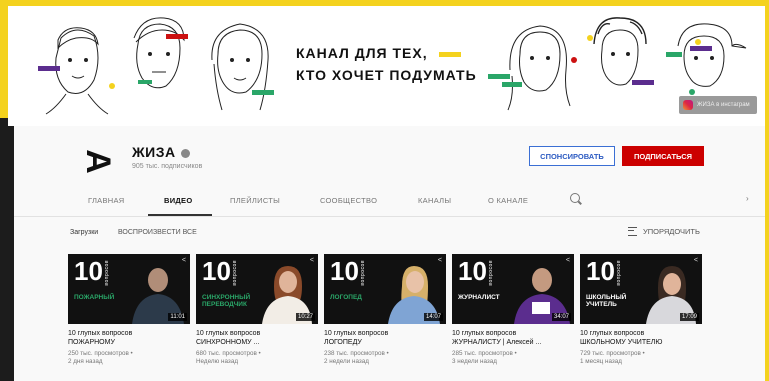  I want to click on instagram-link: ЖИЗА в инстаграм, so click(718, 105).